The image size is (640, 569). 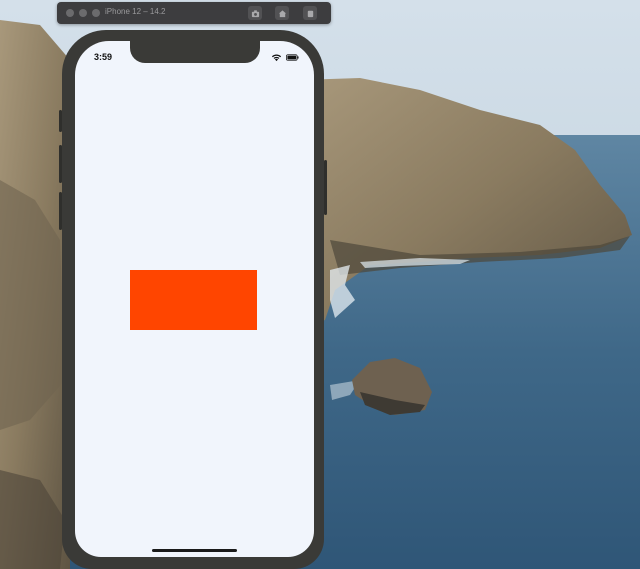 What do you see at coordinates (96, 13) in the screenshot?
I see `zoom-window-button` at bounding box center [96, 13].